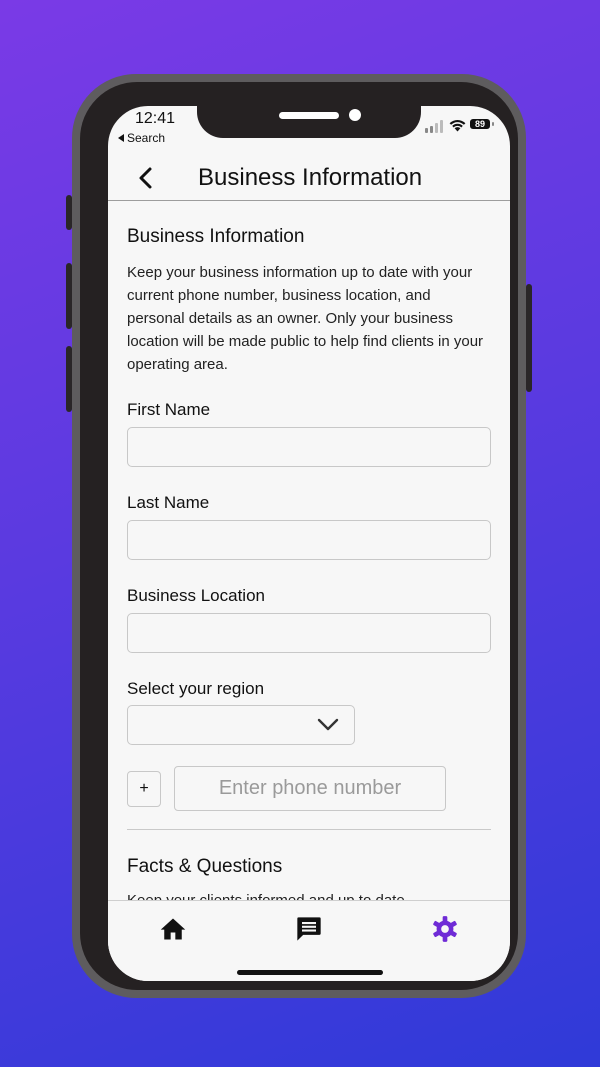  What do you see at coordinates (310, 788) in the screenshot?
I see `phone-number-input: Enter phone number` at bounding box center [310, 788].